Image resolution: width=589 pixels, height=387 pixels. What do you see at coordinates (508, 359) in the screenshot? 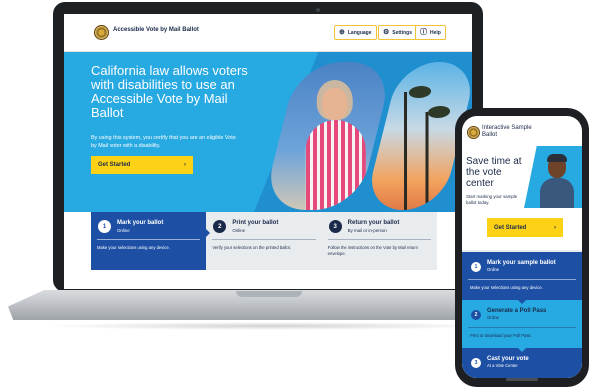
I see `step-title: Cast your vote` at bounding box center [508, 359].